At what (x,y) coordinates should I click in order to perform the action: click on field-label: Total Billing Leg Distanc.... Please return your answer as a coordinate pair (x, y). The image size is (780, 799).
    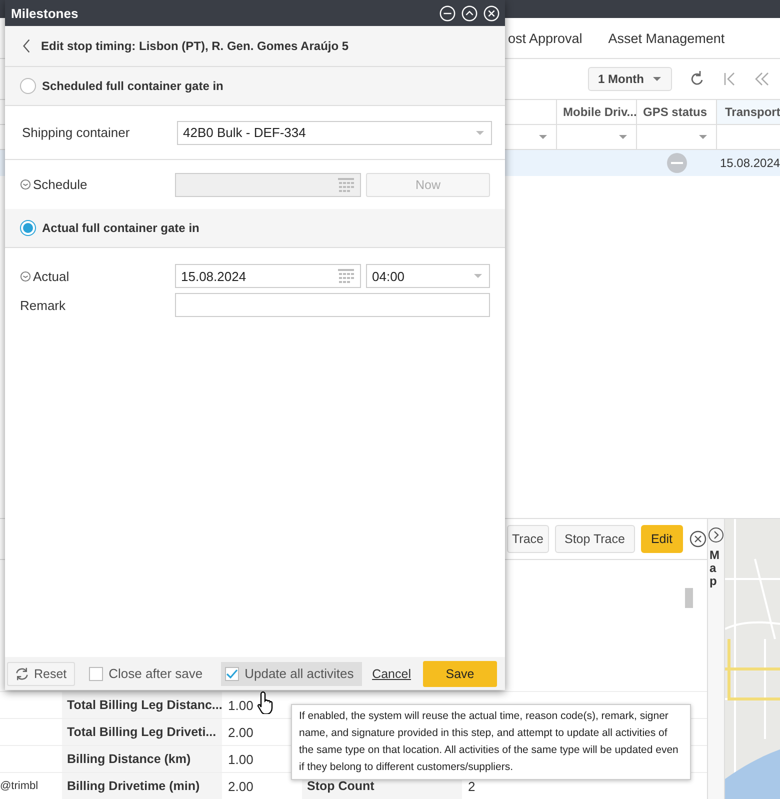
    Looking at the image, I should click on (142, 705).